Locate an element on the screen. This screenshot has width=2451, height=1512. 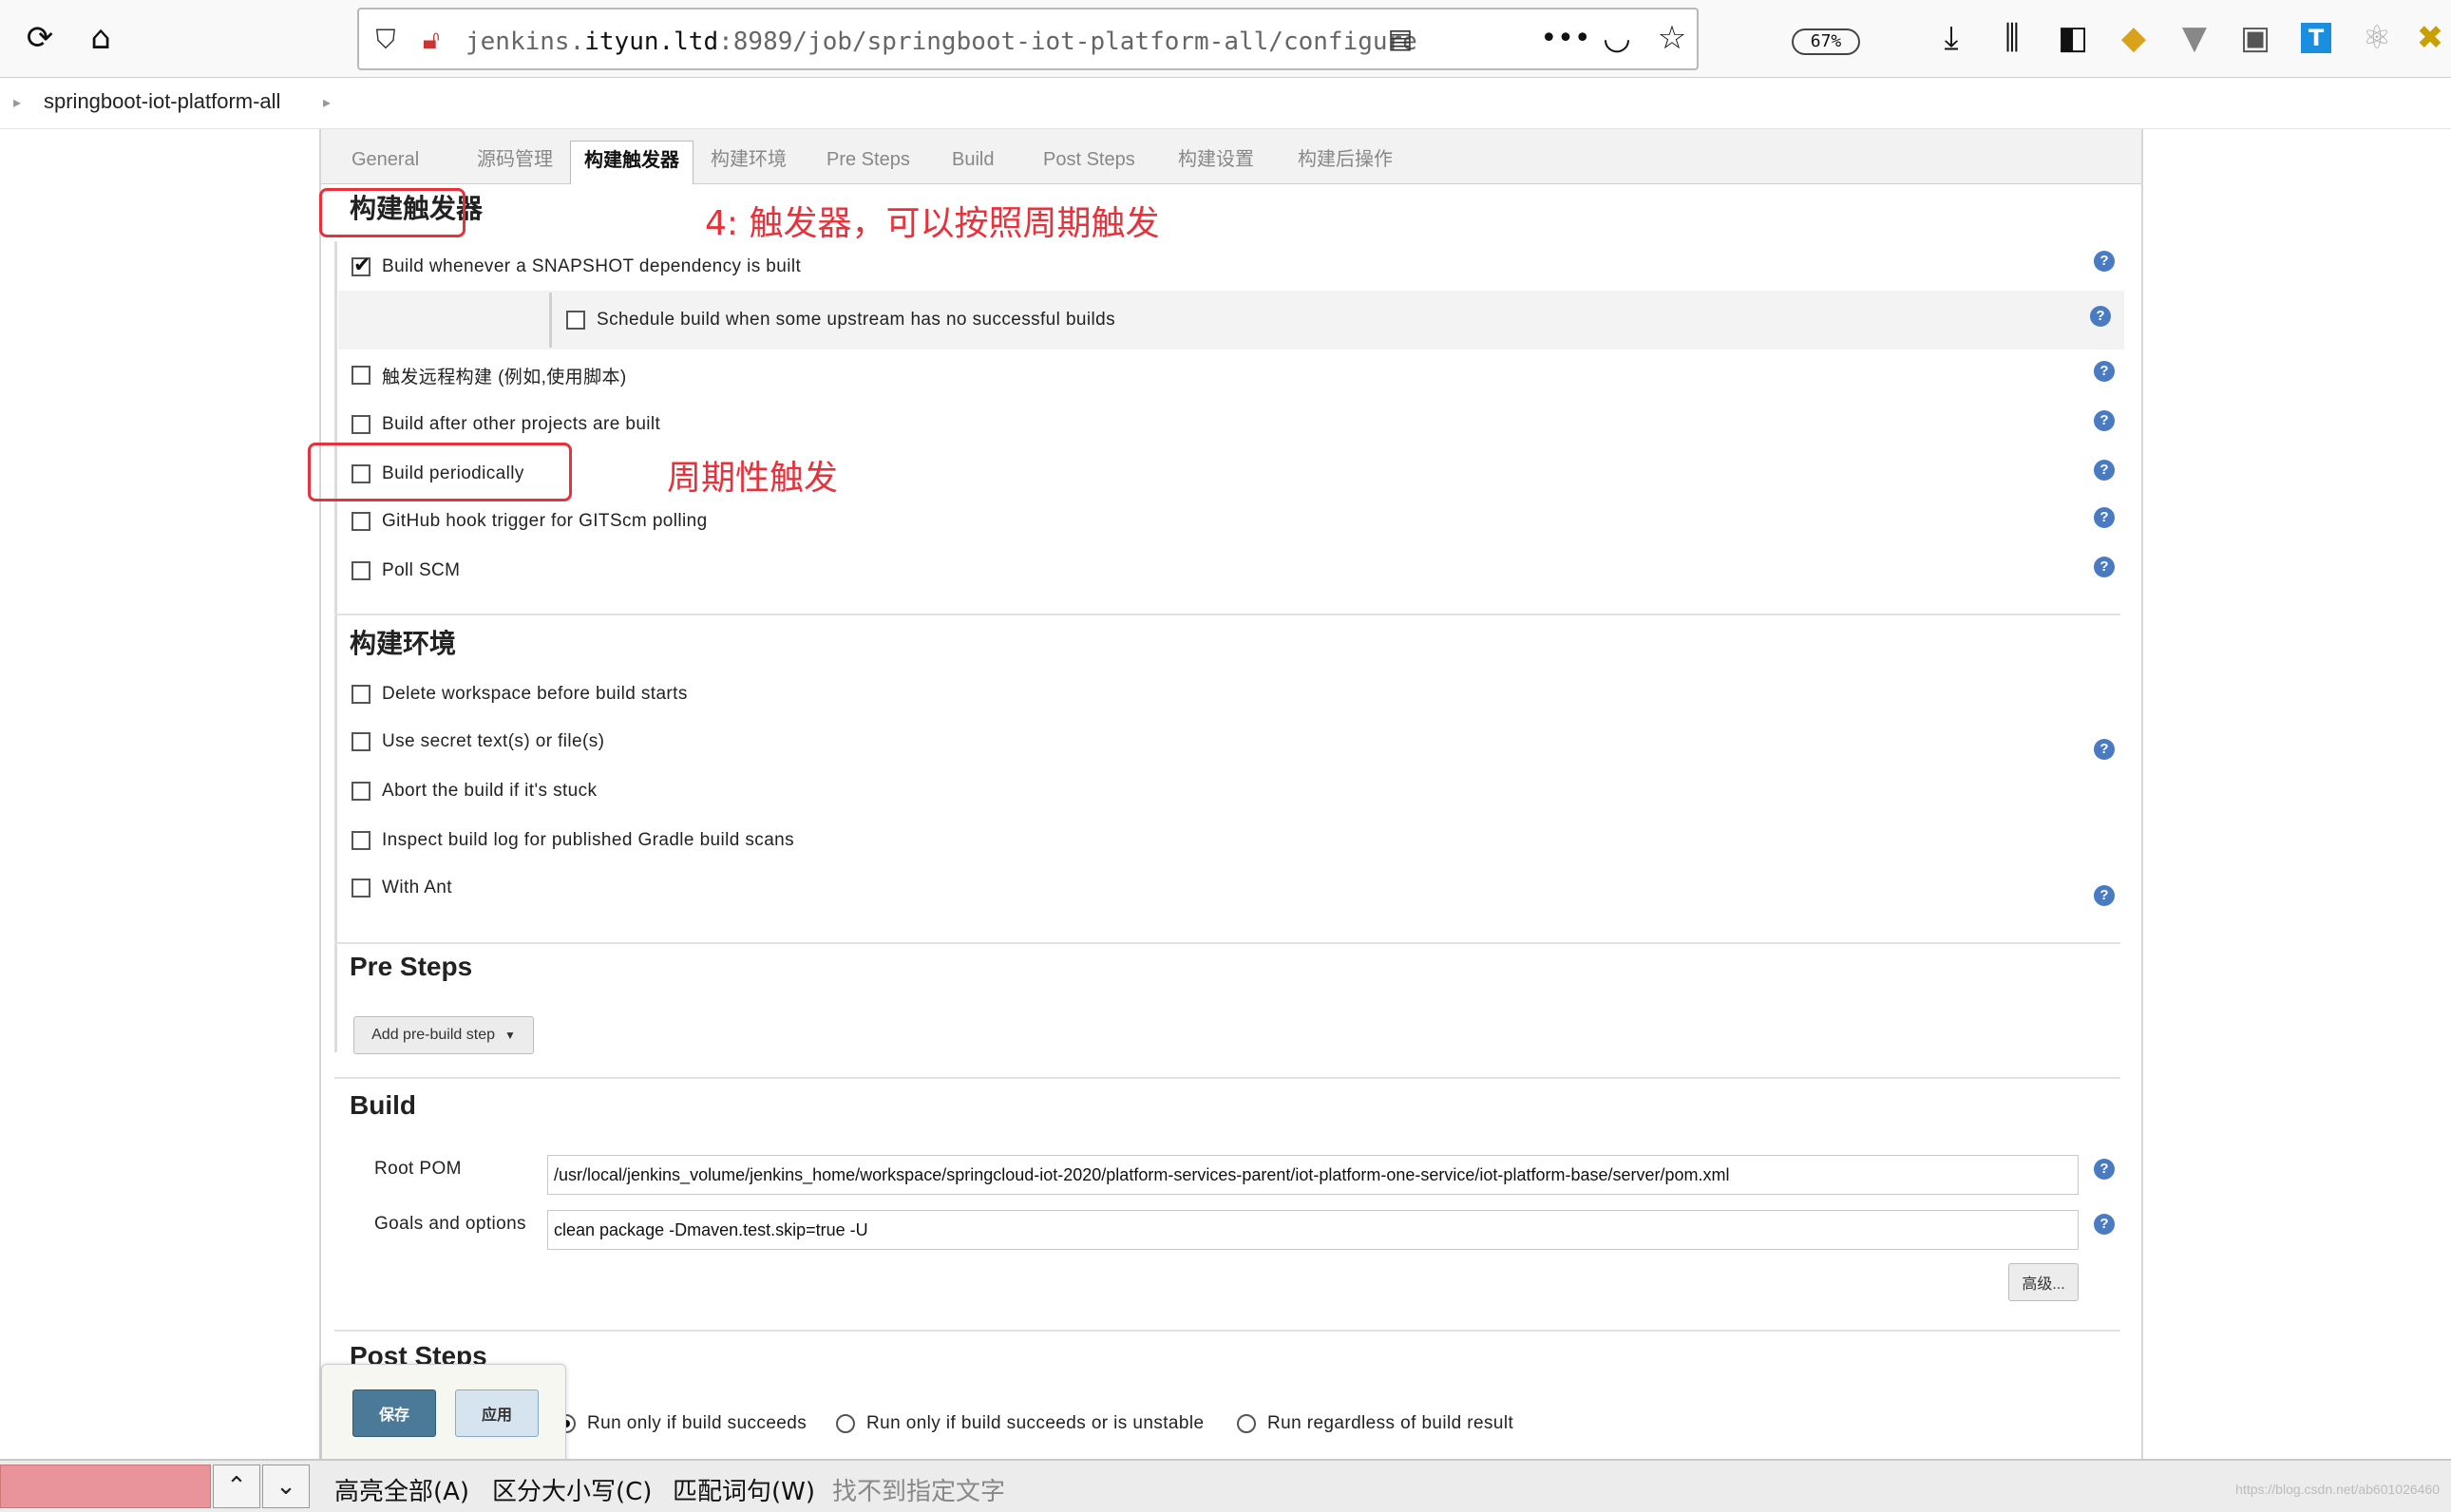
post-option-unstable-radio is located at coordinates (845, 1424).